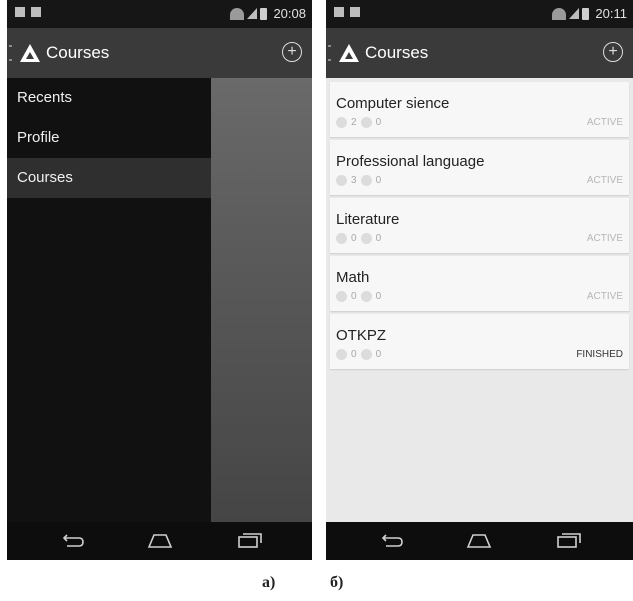 The height and width of the screenshot is (601, 633). I want to click on course-name: Math, so click(353, 277).